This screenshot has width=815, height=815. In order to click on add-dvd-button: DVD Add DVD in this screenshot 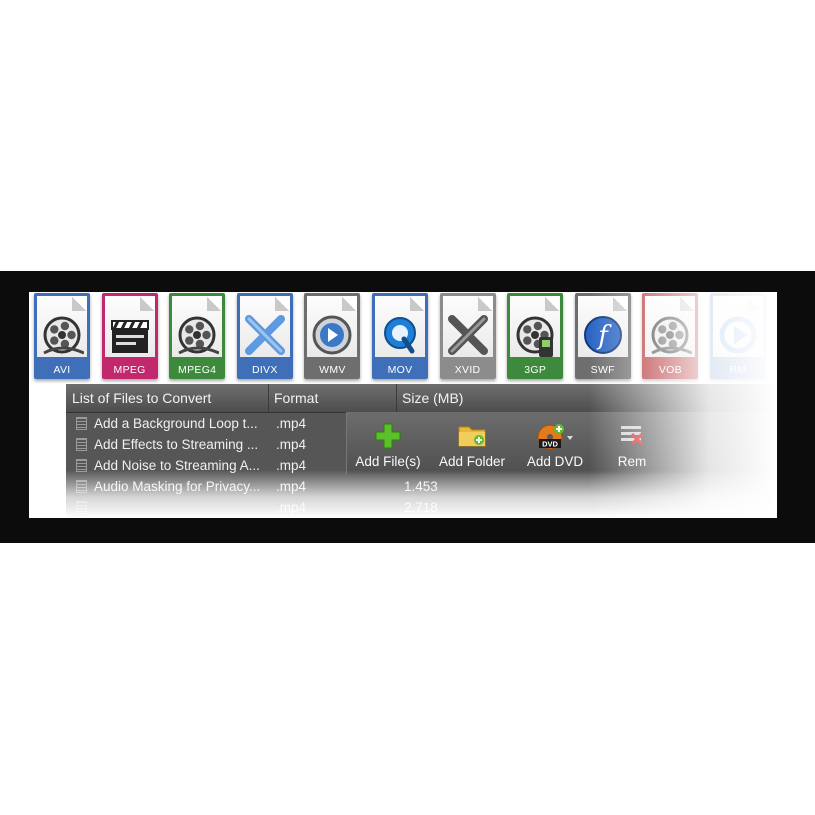, I will do `click(555, 443)`.